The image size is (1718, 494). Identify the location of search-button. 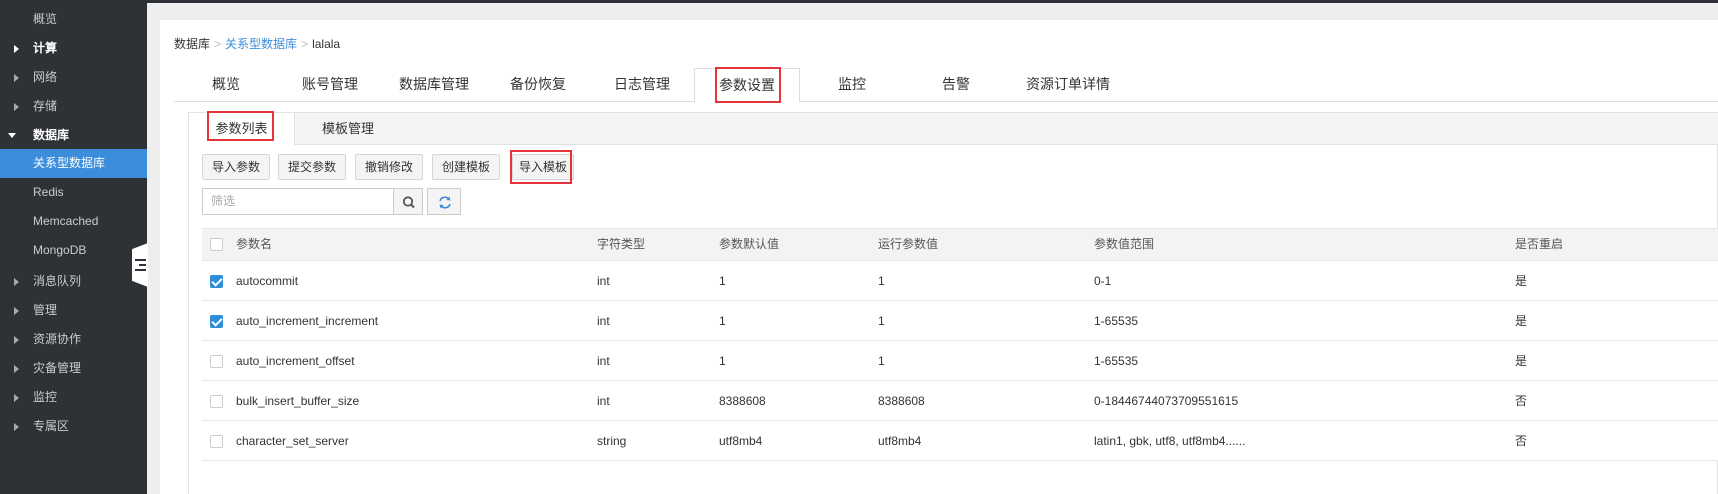
(408, 201).